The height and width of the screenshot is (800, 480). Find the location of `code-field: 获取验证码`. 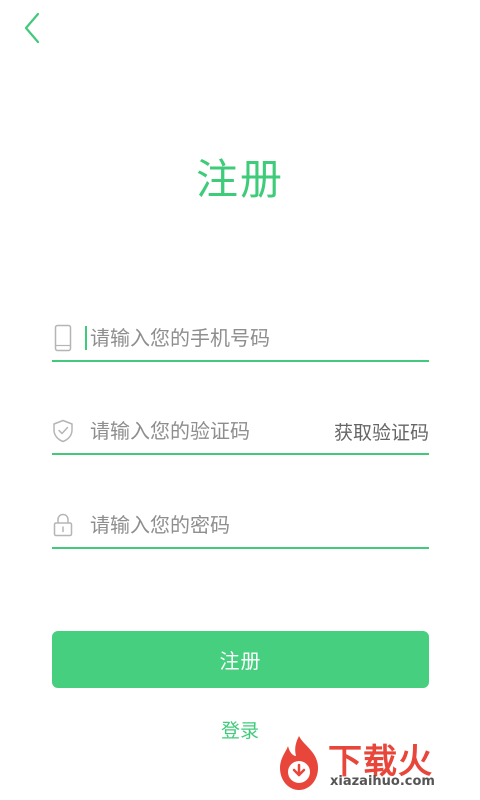

code-field: 获取验证码 is located at coordinates (240, 432).